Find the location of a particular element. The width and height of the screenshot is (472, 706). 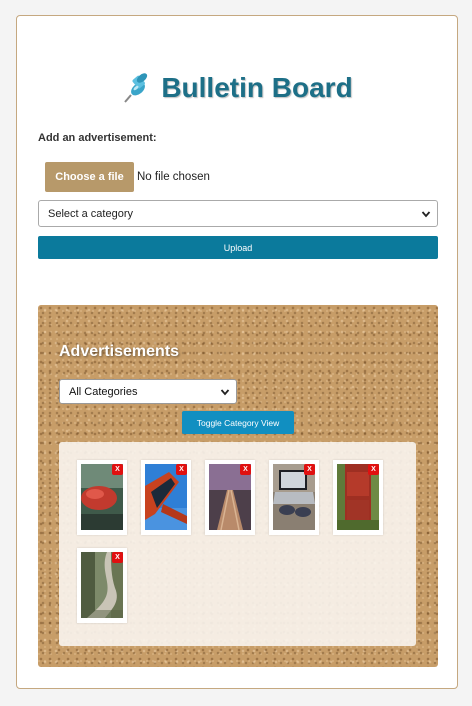

file-status: No file chosen is located at coordinates (173, 177).